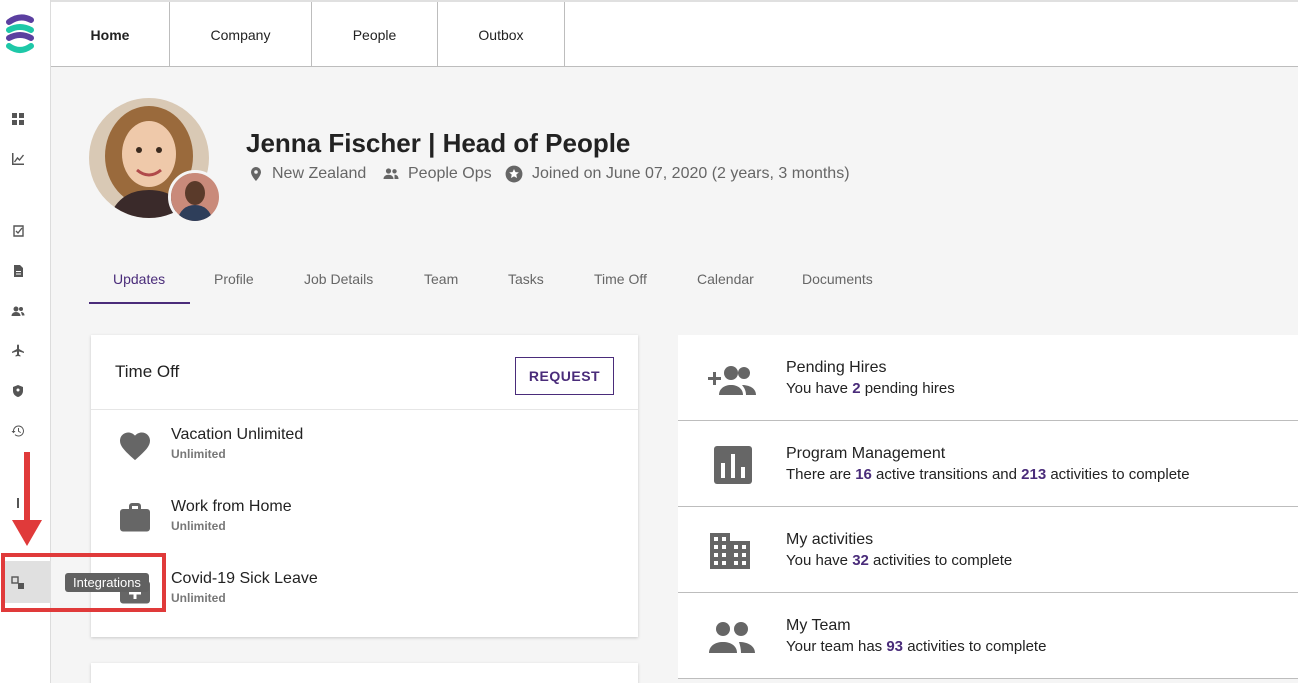 This screenshot has height=683, width=1298. What do you see at coordinates (564, 376) in the screenshot?
I see `request-button: REQUEST` at bounding box center [564, 376].